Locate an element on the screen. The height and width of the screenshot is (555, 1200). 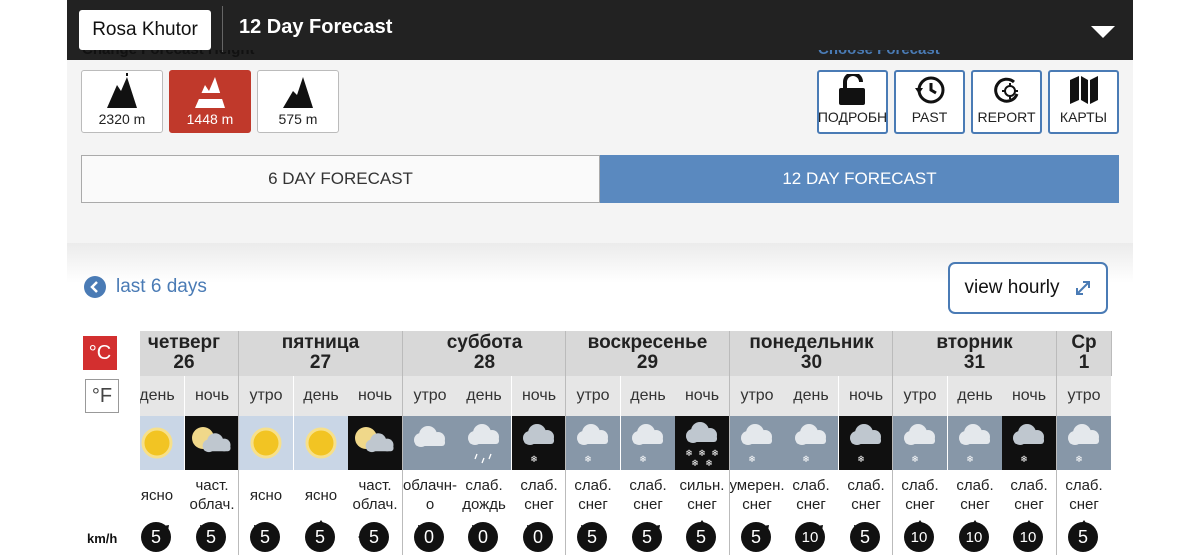
weather-description: слаб. дождь is located at coordinates (484, 495).